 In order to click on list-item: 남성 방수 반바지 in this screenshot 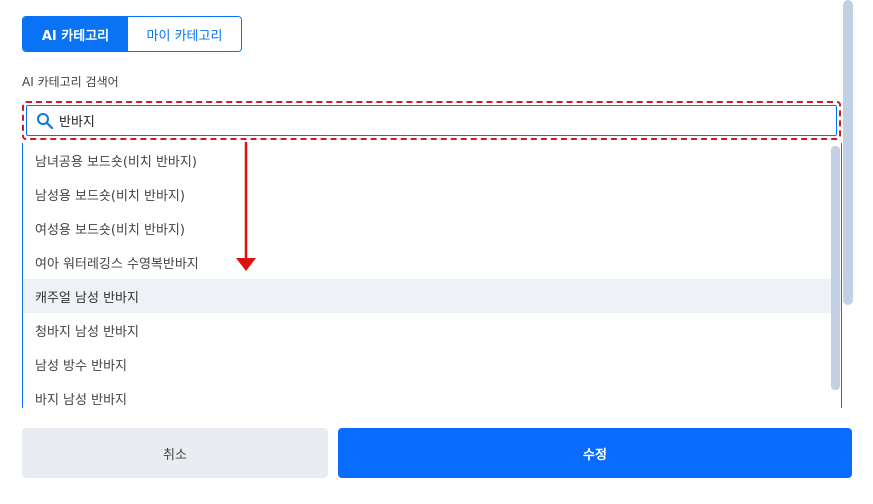, I will do `click(432, 364)`.